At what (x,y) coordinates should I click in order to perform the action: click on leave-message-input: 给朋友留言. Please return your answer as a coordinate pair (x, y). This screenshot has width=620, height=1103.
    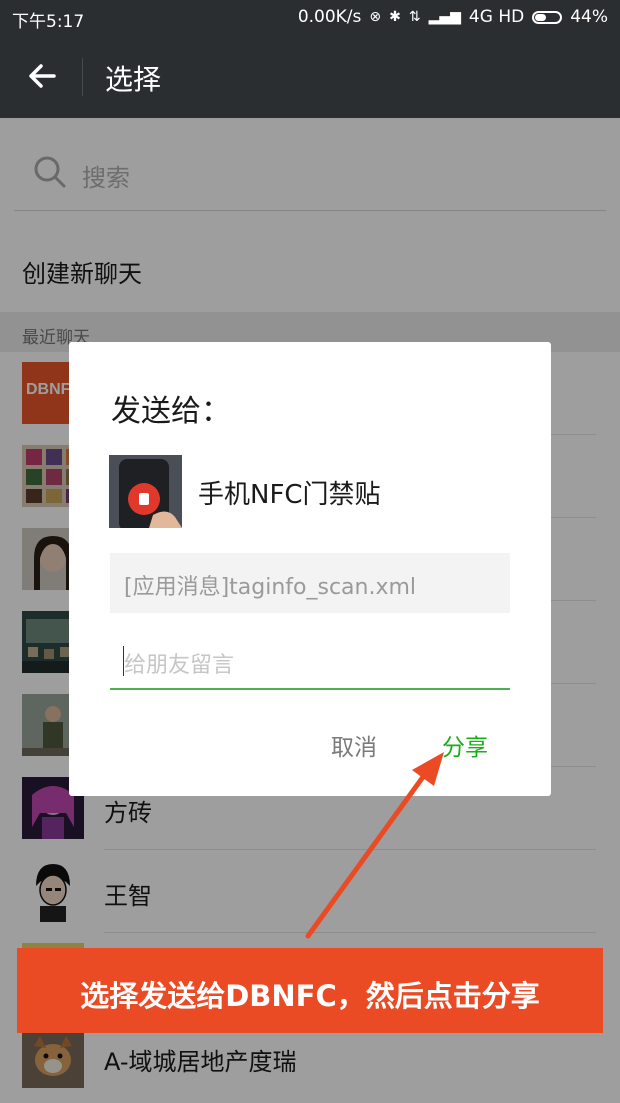
    Looking at the image, I should click on (310, 664).